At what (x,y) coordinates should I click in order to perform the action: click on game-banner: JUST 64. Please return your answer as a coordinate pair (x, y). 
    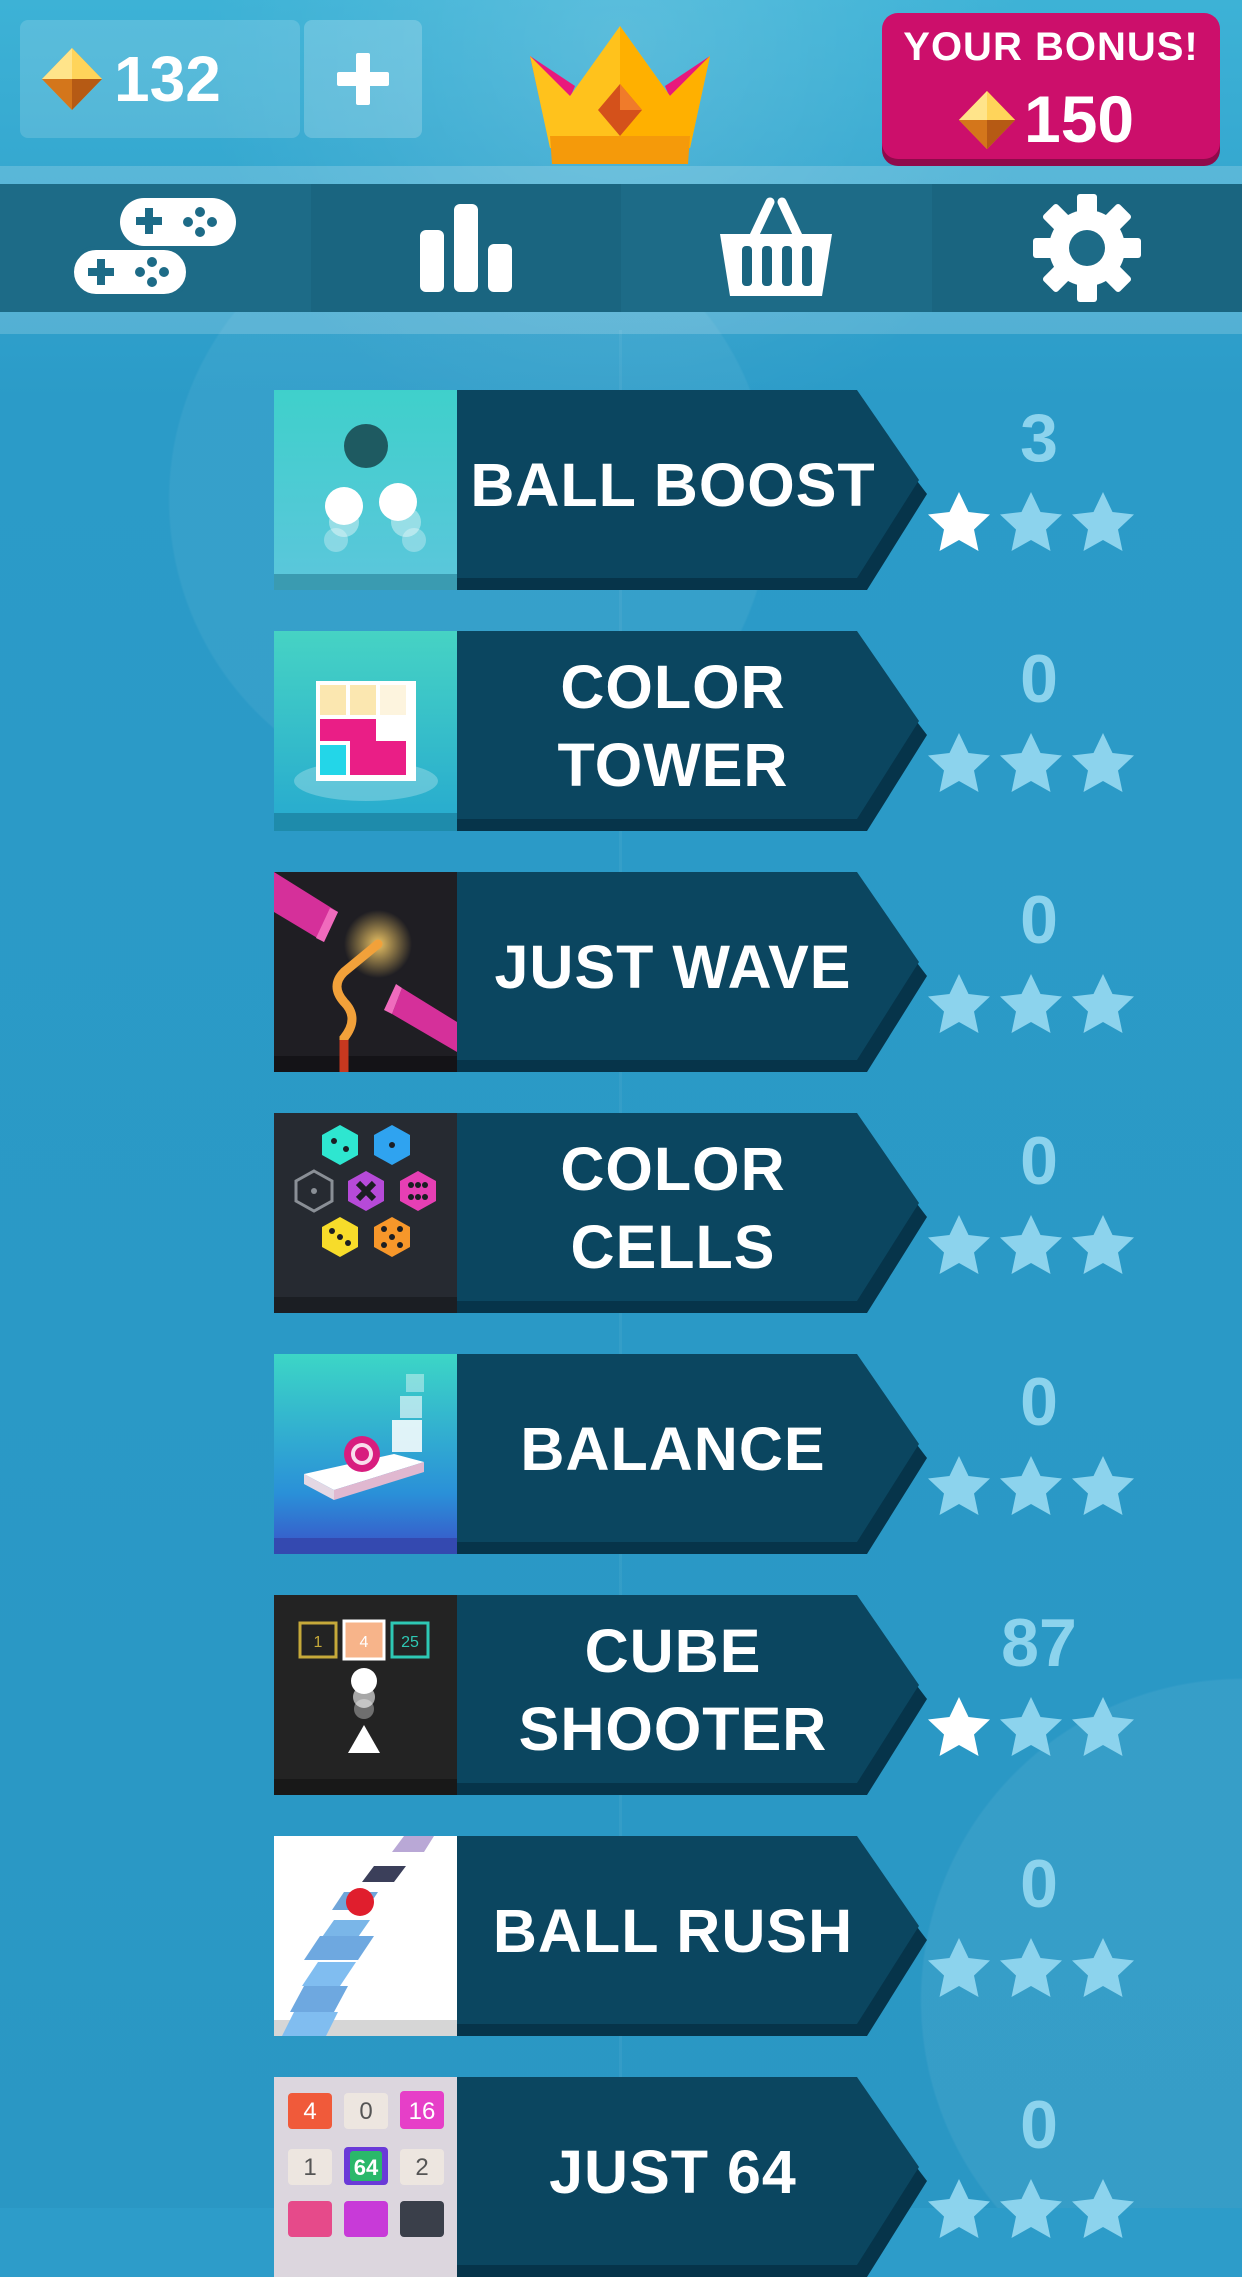
    Looking at the image, I should click on (692, 2177).